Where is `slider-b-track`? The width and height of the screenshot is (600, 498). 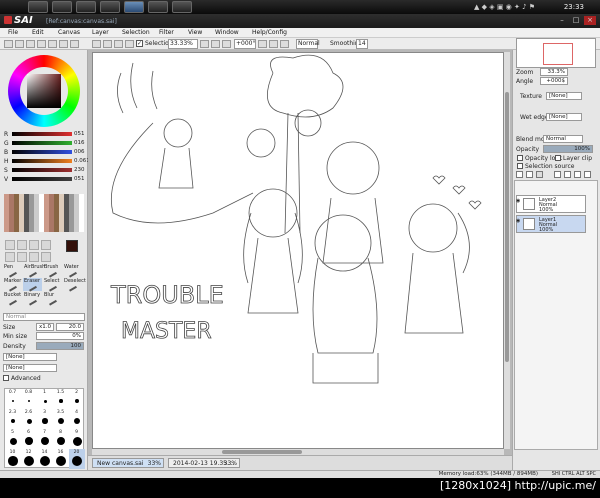 slider-b-track is located at coordinates (42, 152).